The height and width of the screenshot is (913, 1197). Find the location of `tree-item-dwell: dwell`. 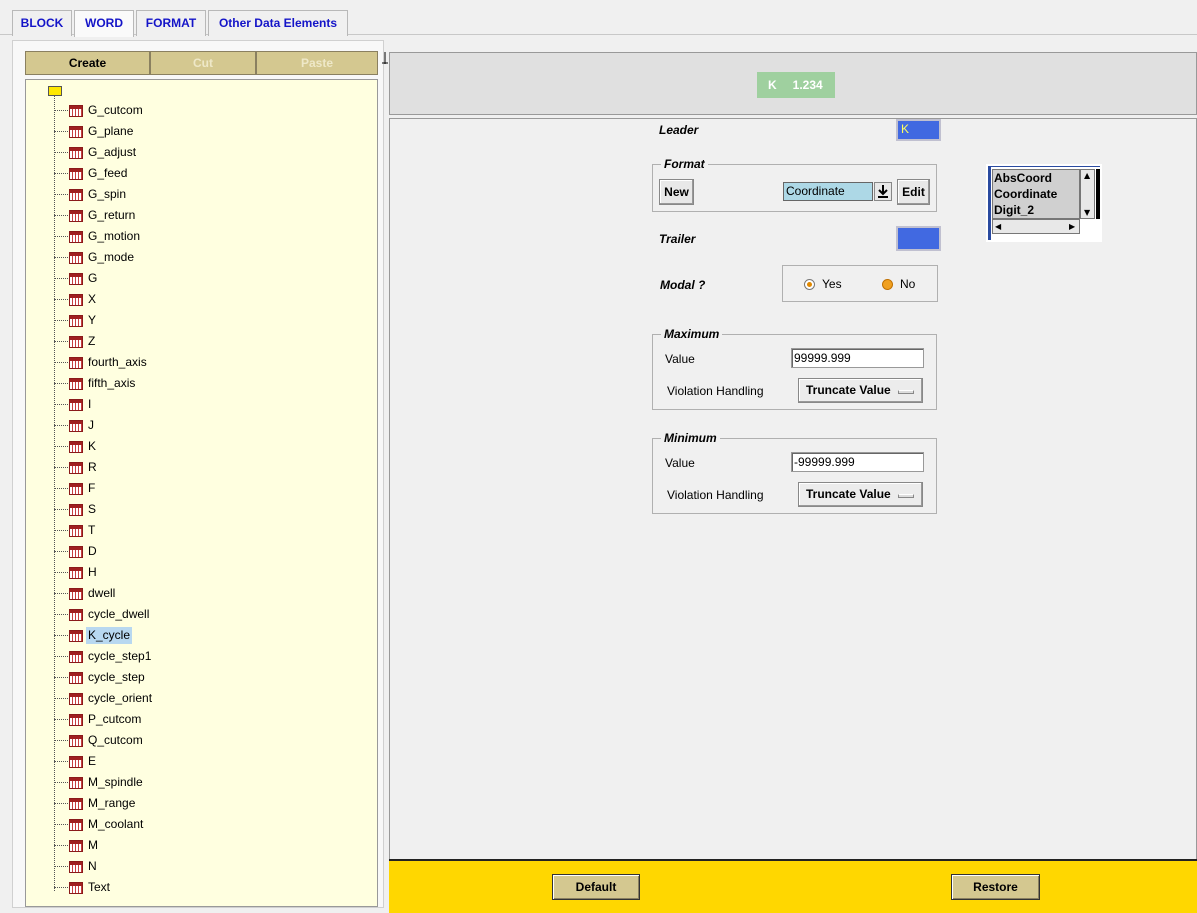

tree-item-dwell: dwell is located at coordinates (85, 593).